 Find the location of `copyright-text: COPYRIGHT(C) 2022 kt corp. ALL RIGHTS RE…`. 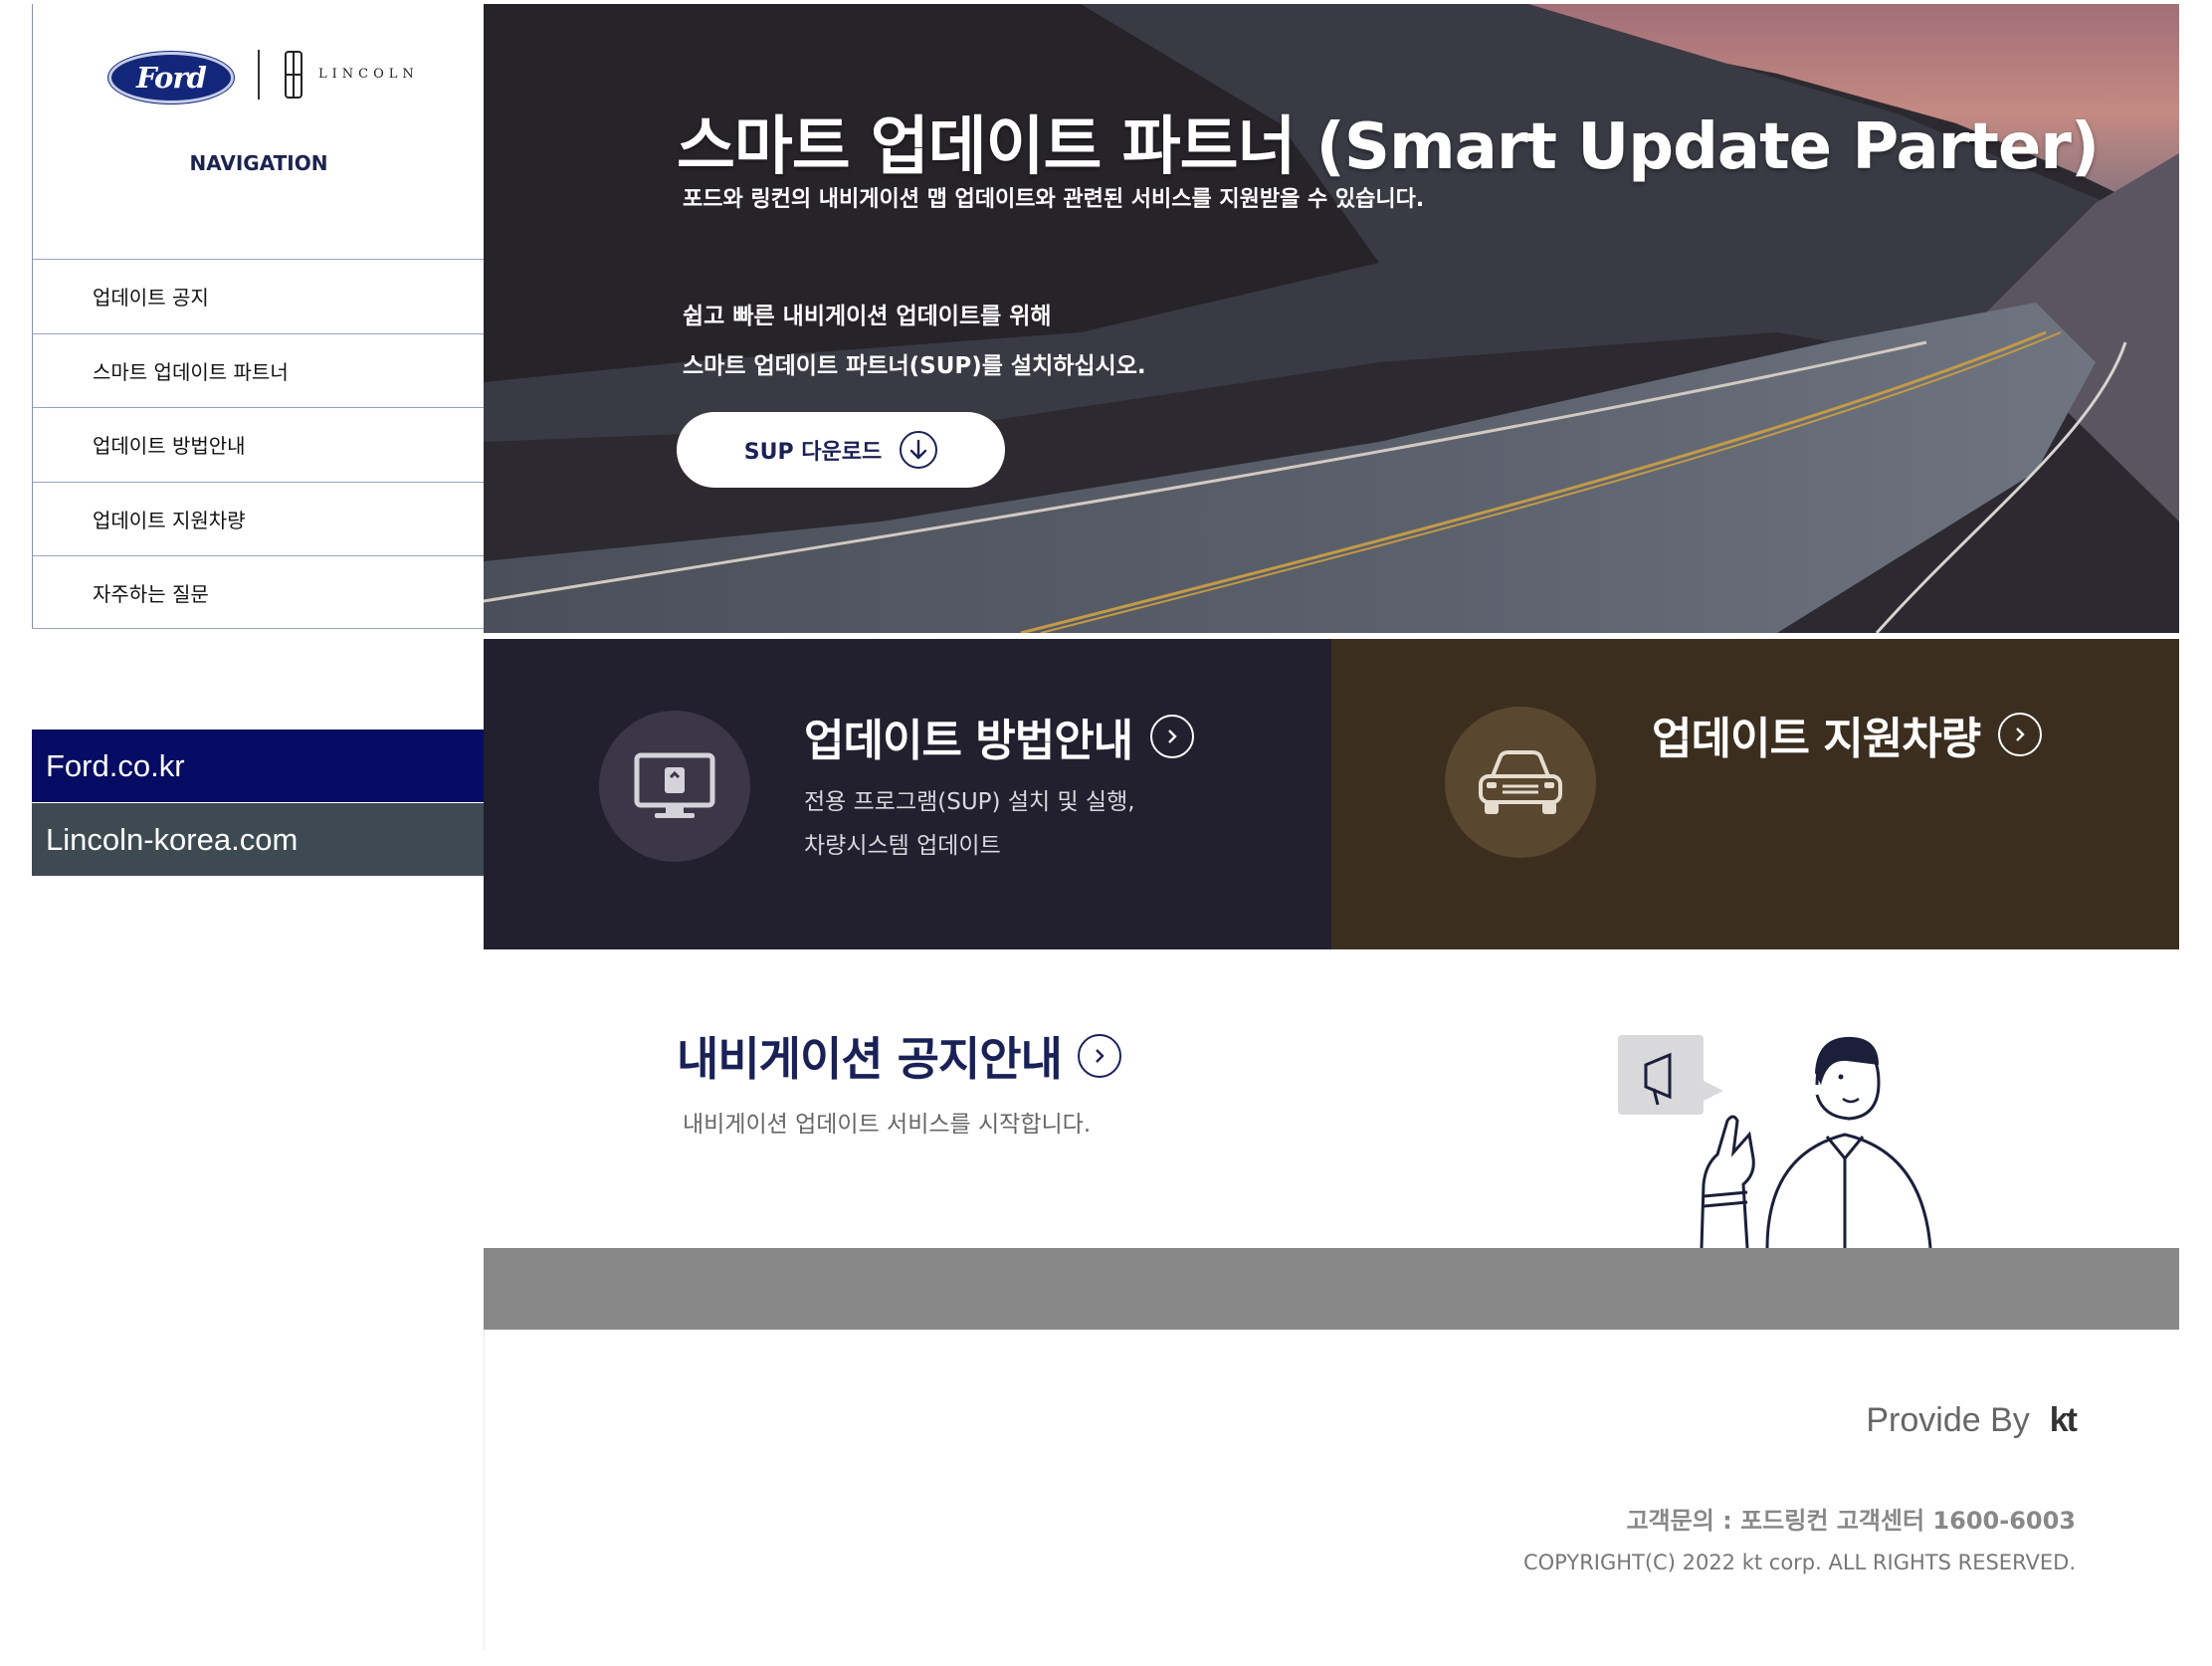

copyright-text: COPYRIGHT(C) 2022 kt corp. ALL RIGHTS RE… is located at coordinates (1799, 1563).